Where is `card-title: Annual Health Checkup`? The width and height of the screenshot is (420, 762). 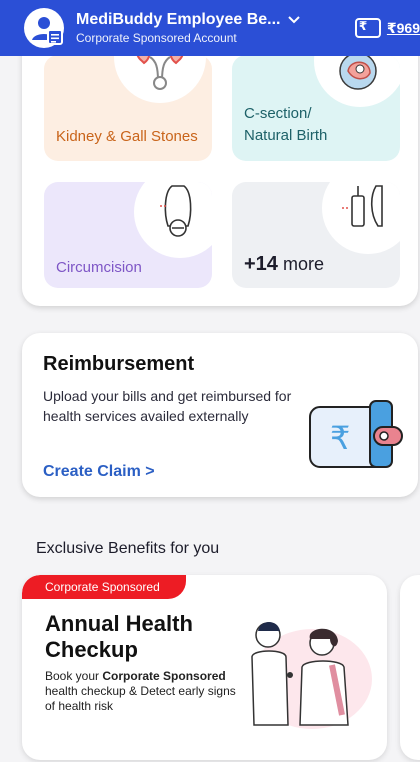
card-title: Annual Health Checkup is located at coordinates (119, 636).